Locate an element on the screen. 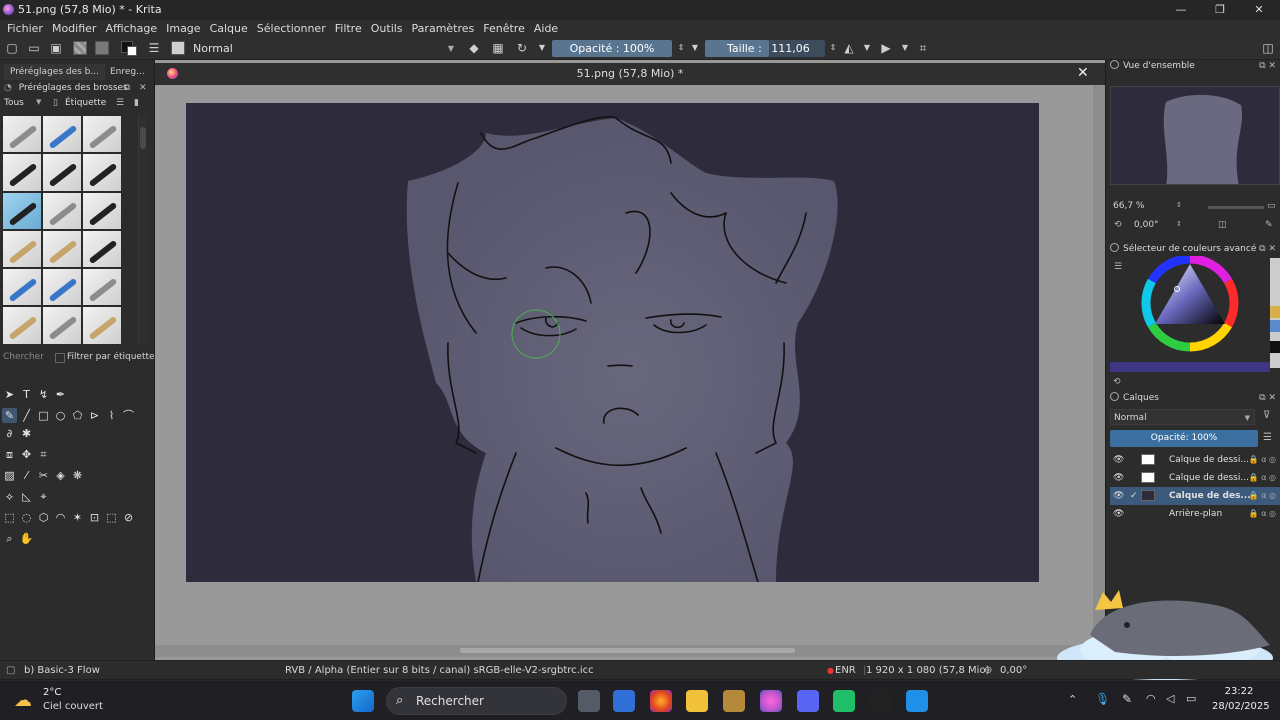 The height and width of the screenshot is (720, 1280). eraser-mode-icon: ◆ is located at coordinates (474, 48).